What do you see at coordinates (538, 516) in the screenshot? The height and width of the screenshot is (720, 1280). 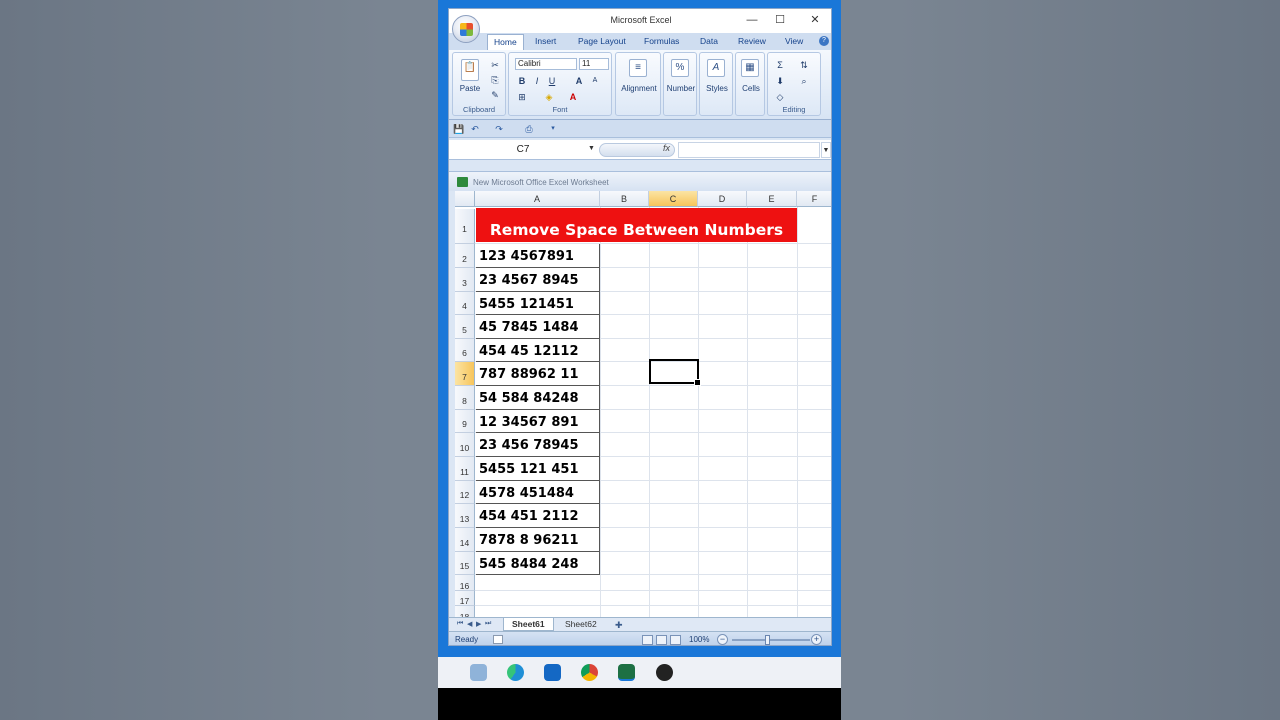 I see `cell-a13: 454 451 2112` at bounding box center [538, 516].